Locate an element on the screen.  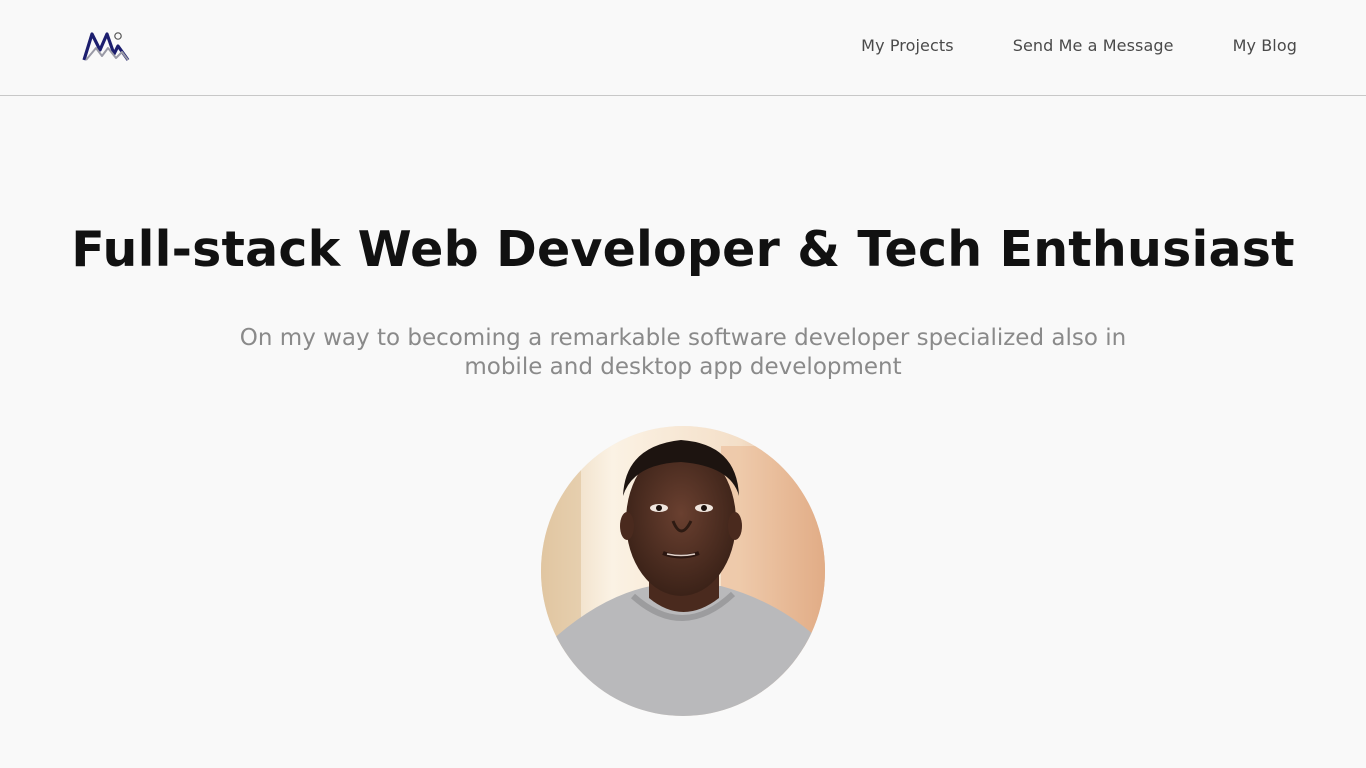
main-nav: My Projects Send Me a Message My Blog is located at coordinates (1079, 45).